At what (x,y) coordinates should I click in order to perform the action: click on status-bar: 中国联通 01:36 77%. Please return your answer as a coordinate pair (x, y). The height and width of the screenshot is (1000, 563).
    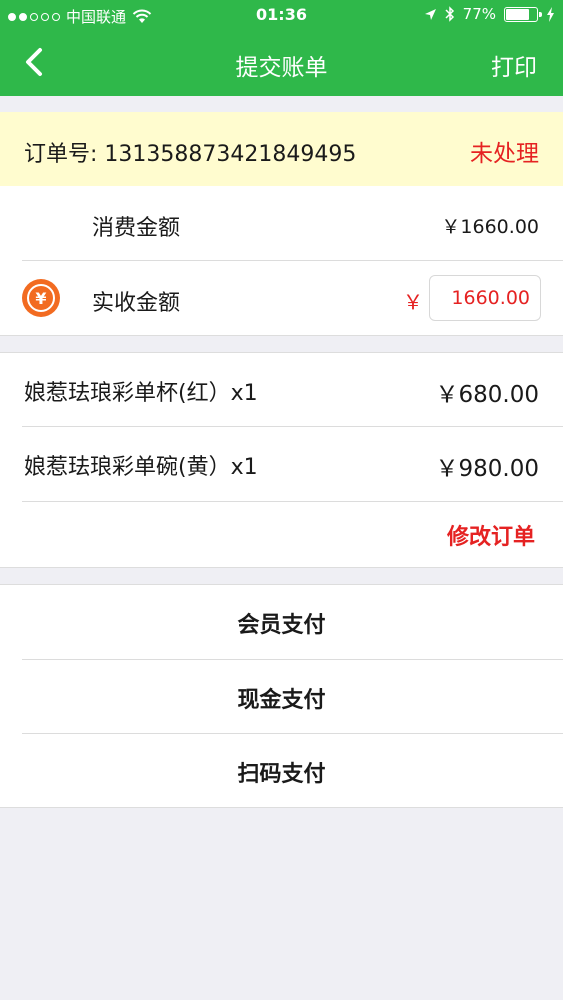
    Looking at the image, I should click on (281, 16).